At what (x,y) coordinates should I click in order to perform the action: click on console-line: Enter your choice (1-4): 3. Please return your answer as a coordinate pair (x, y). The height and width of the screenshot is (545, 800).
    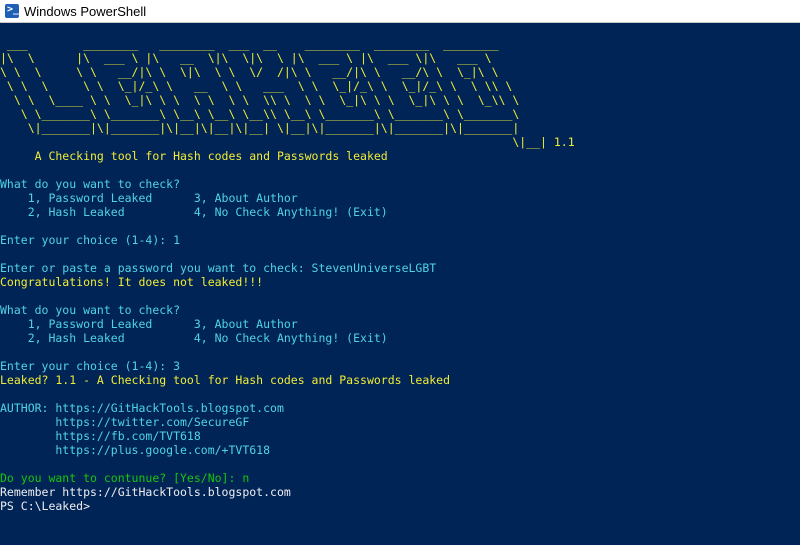
    Looking at the image, I should click on (90, 366).